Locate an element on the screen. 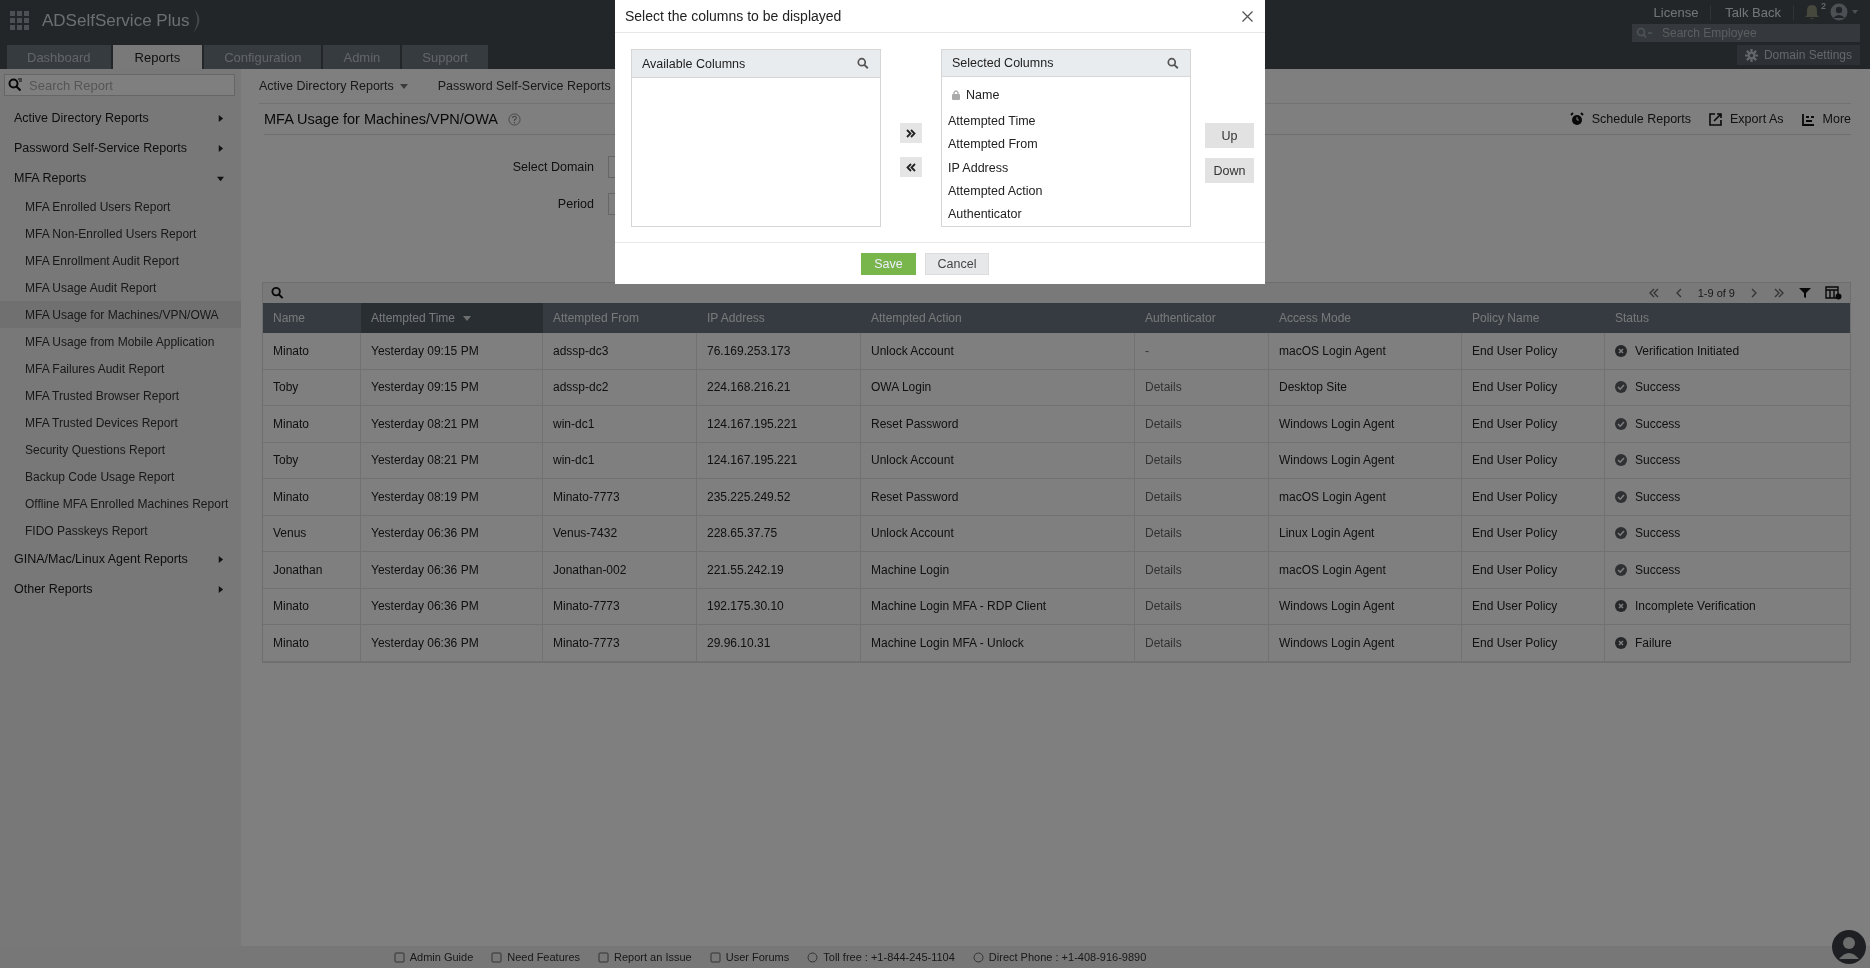 This screenshot has height=968, width=1870. report-category-menu: Active Directory Reports is located at coordinates (333, 86).